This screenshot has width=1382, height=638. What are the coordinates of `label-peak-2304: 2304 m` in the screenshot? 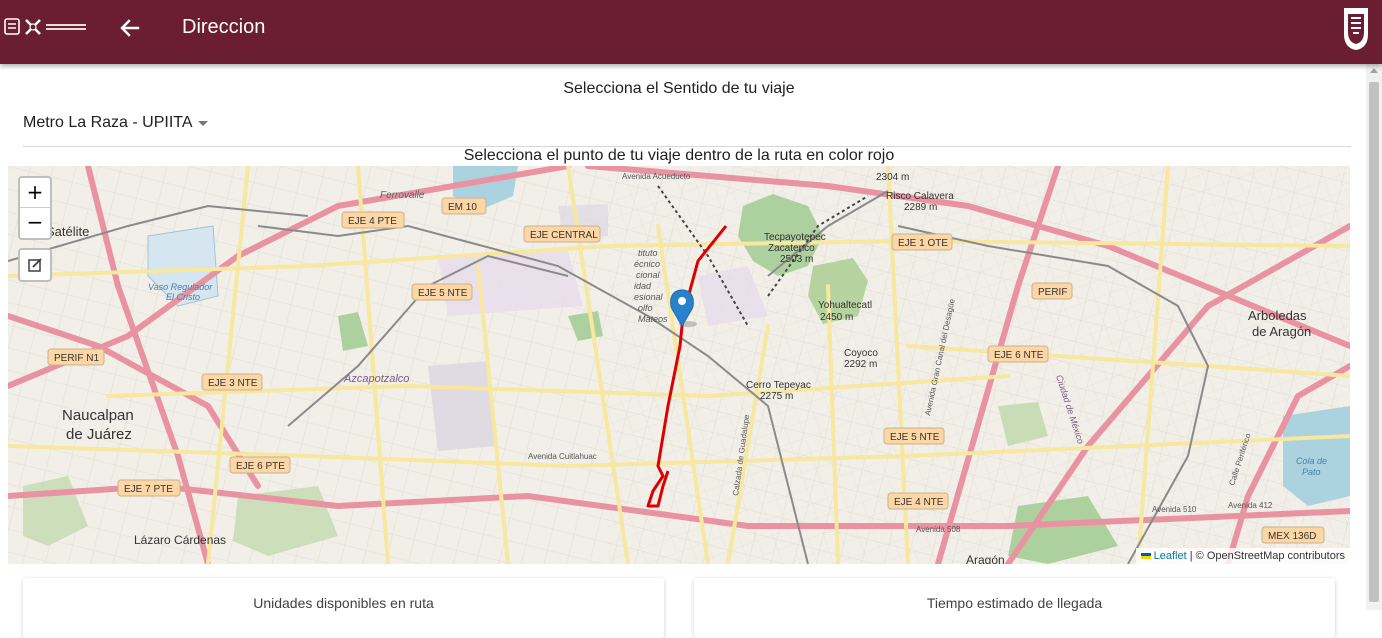 It's located at (892, 177).